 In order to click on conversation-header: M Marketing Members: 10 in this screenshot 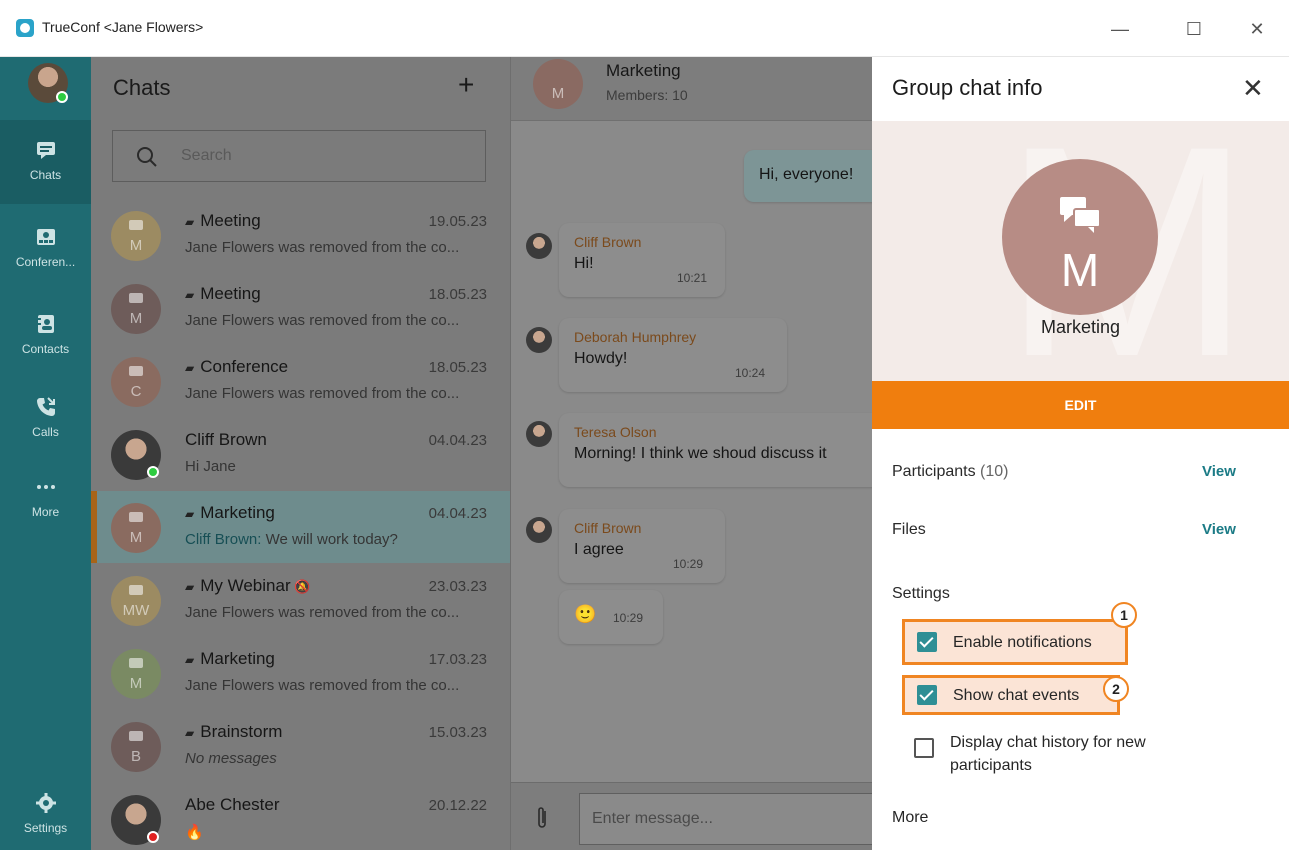, I will do `click(691, 89)`.